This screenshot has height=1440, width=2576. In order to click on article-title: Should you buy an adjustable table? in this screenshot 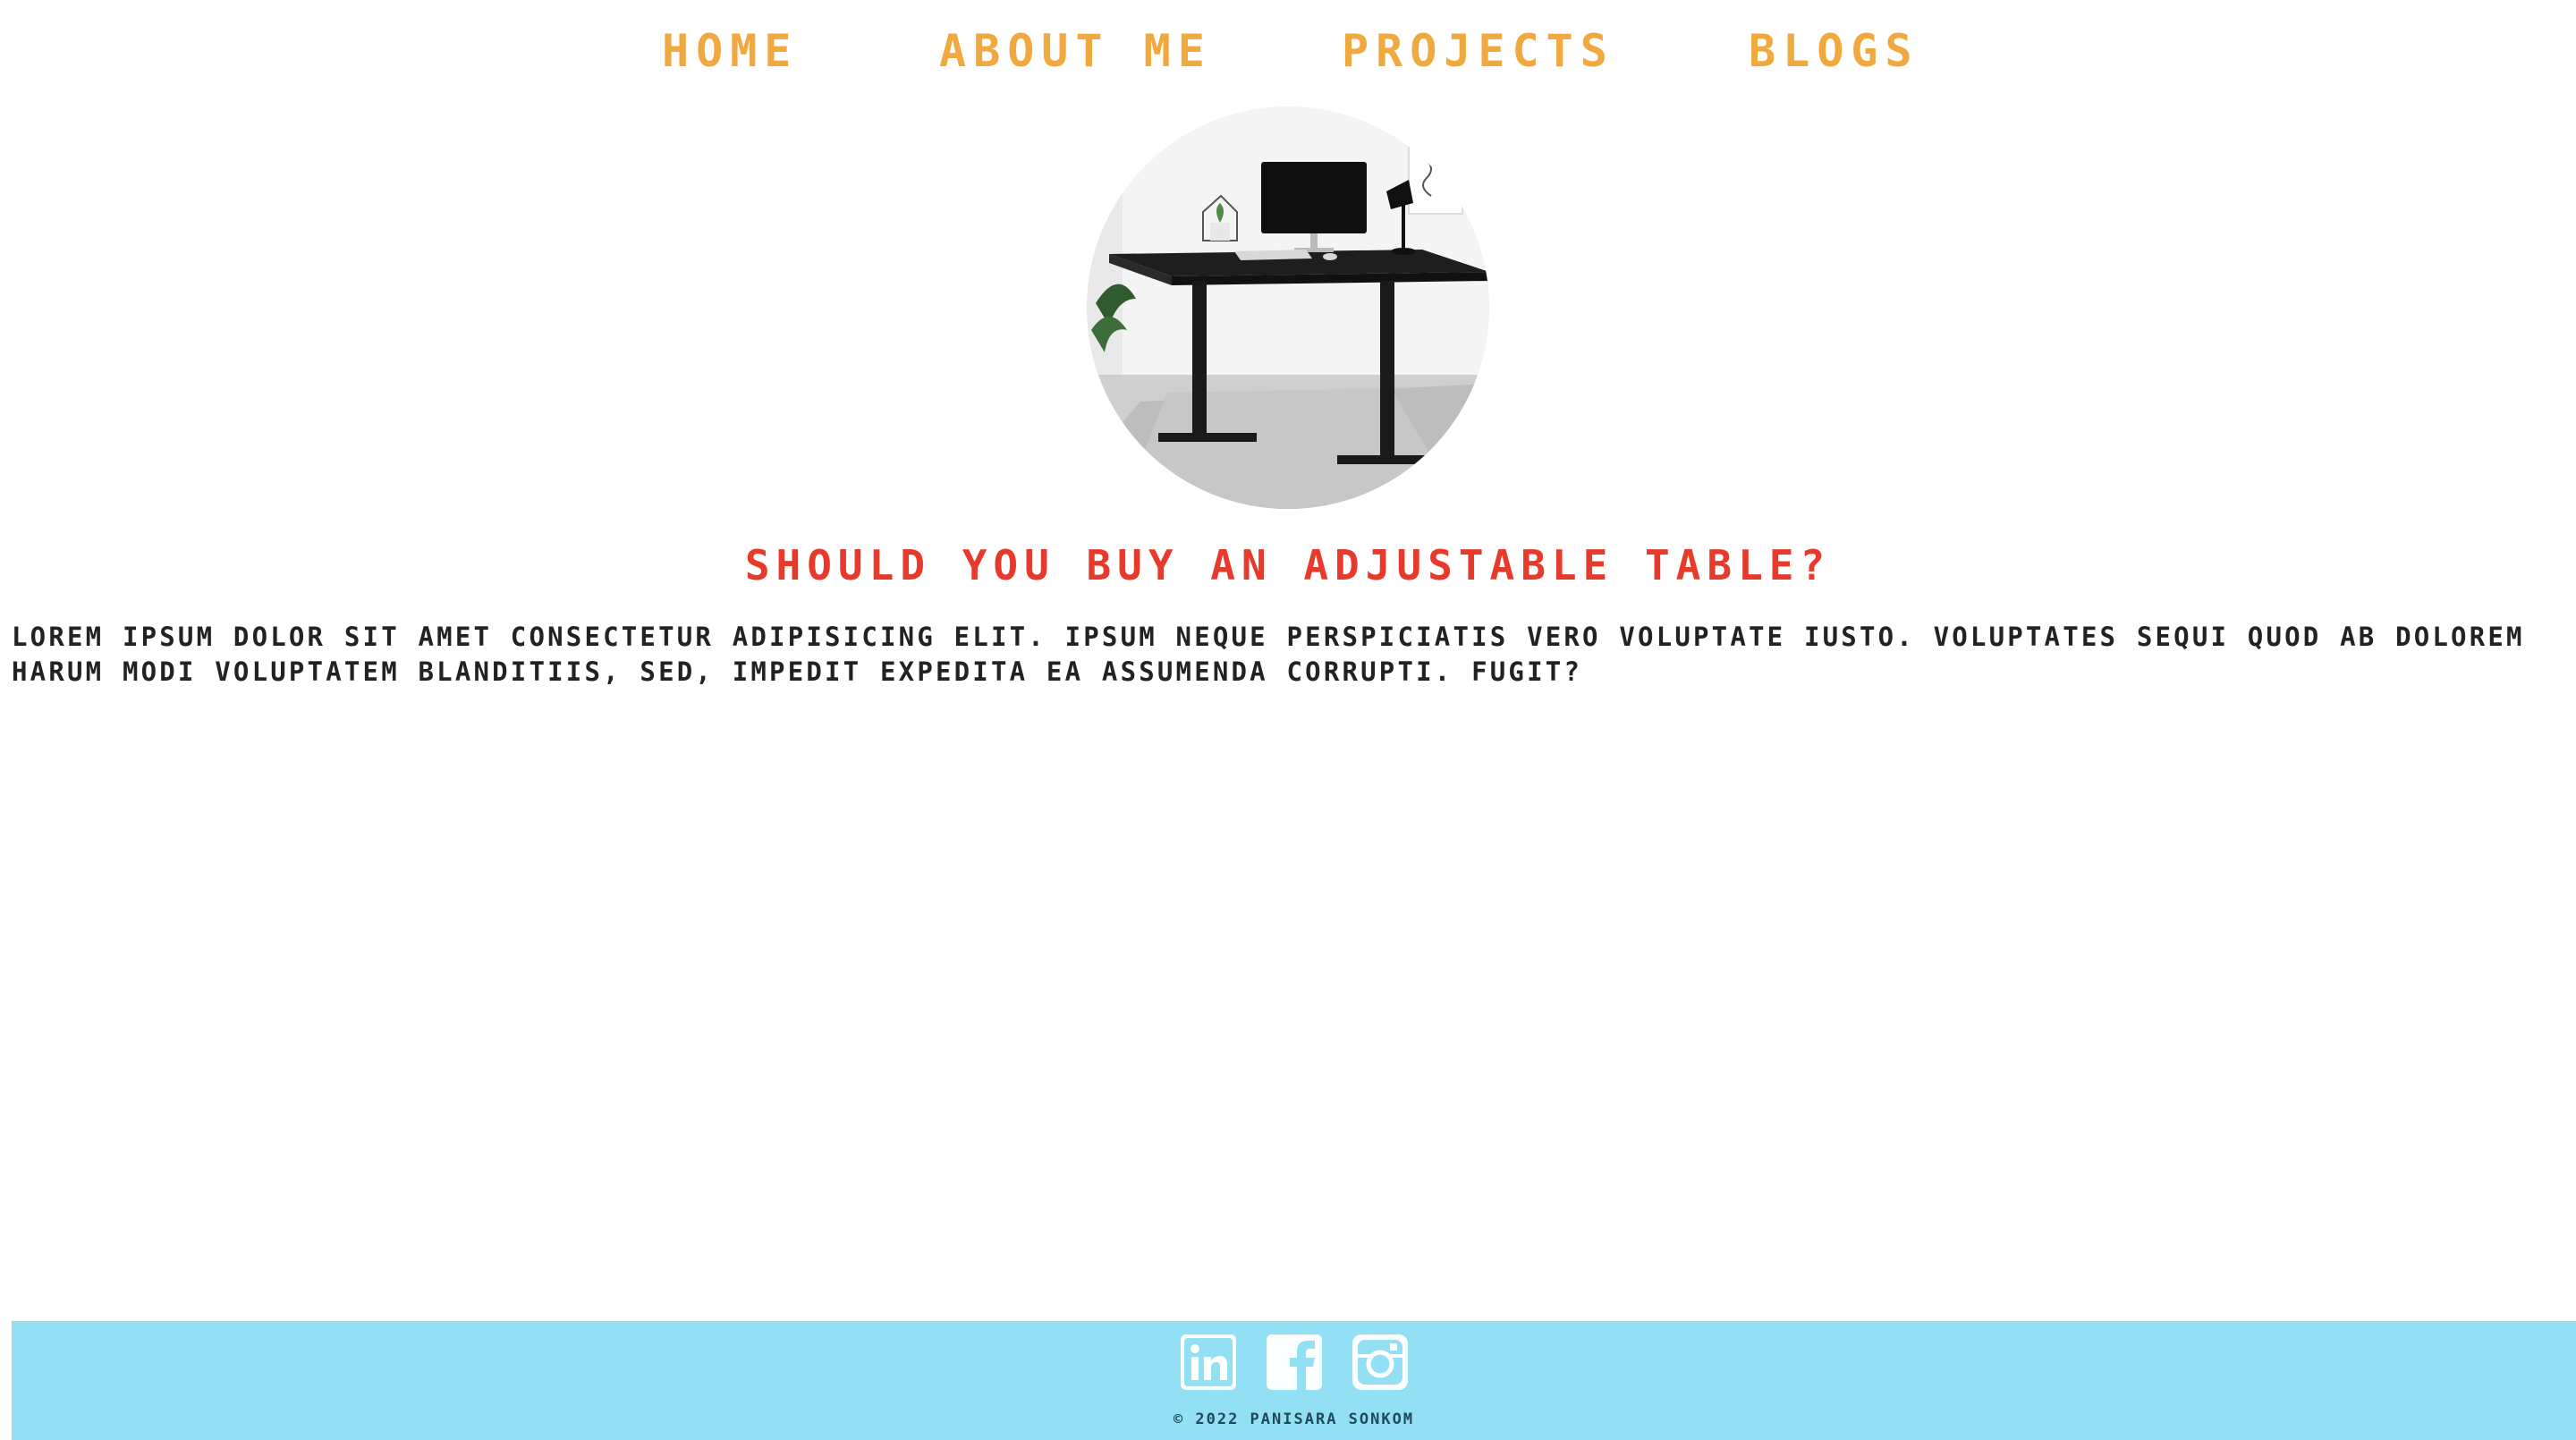, I will do `click(1288, 565)`.